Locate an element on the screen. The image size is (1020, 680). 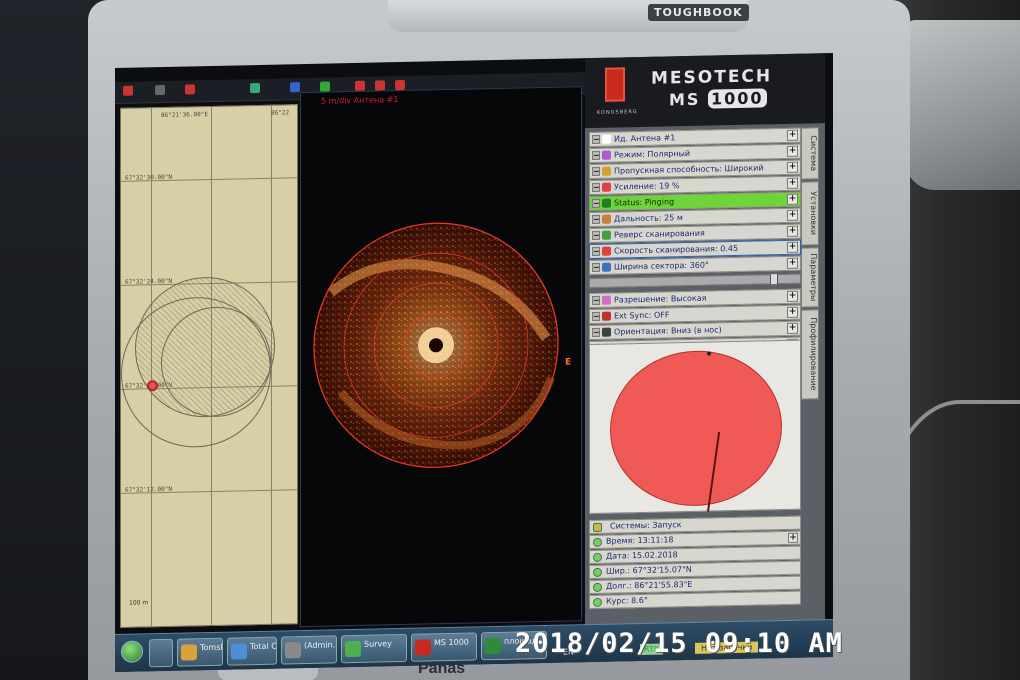
product-model: MS 1000 is located at coordinates (718, 98).